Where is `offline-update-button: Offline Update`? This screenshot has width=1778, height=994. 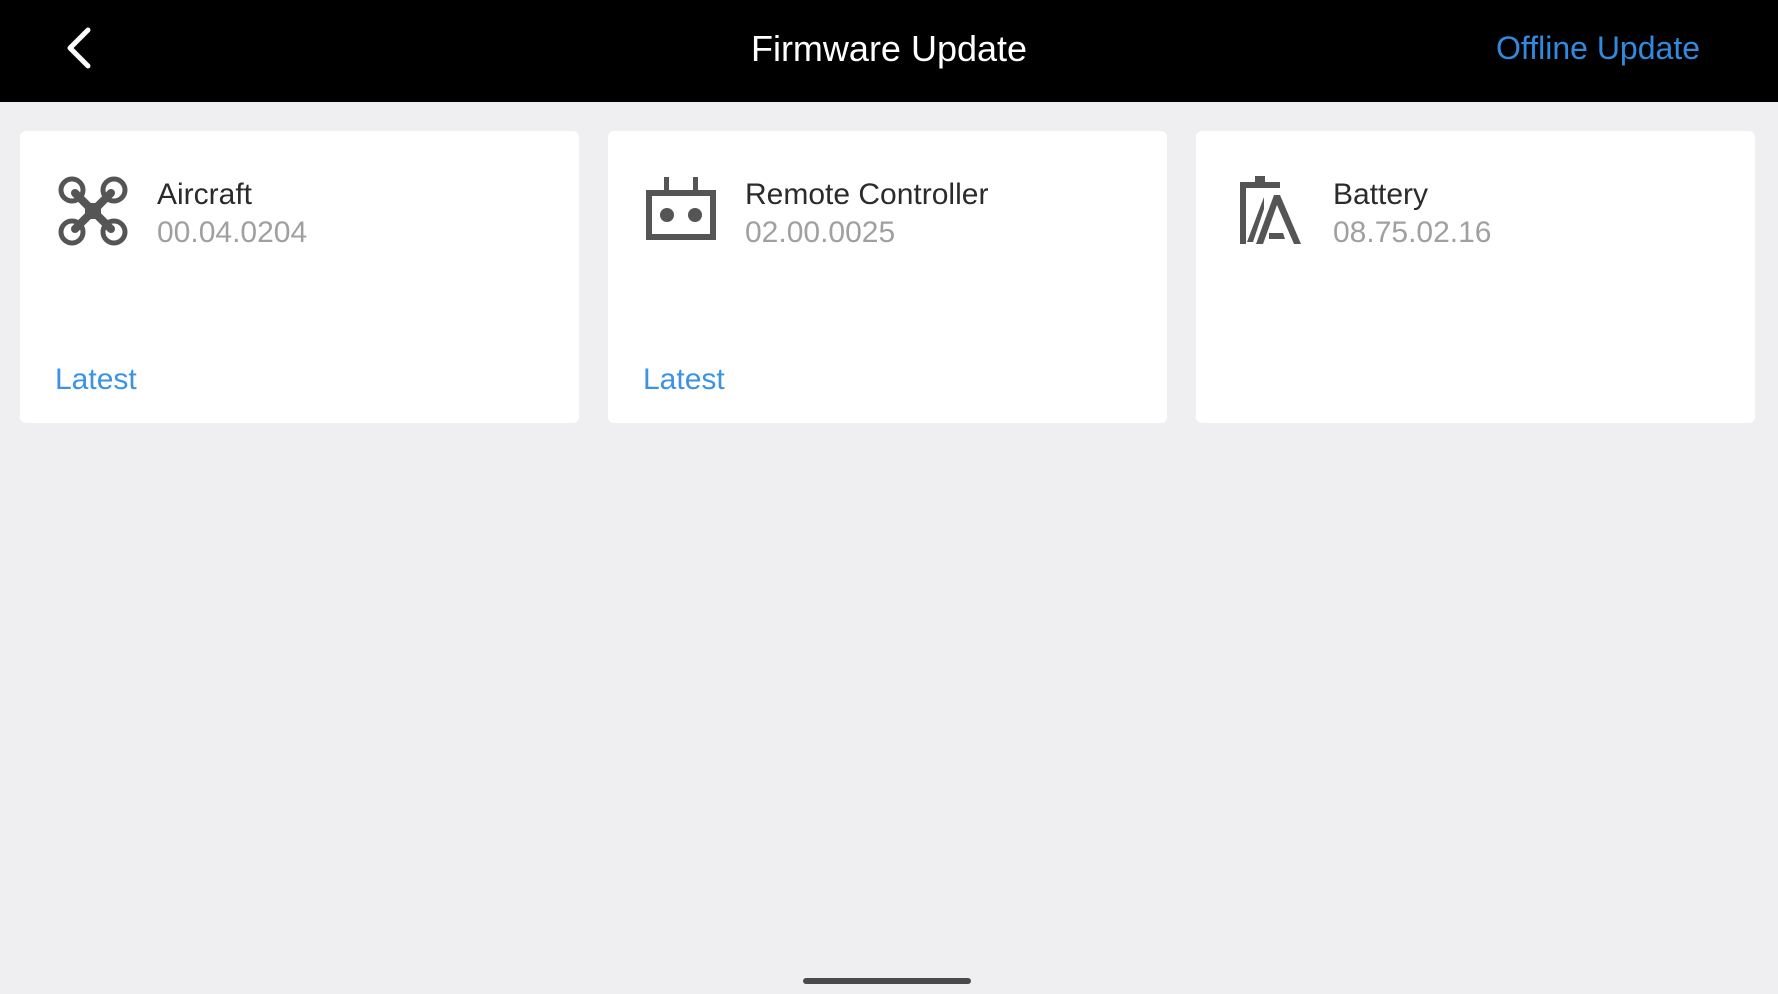 offline-update-button: Offline Update is located at coordinates (1598, 48).